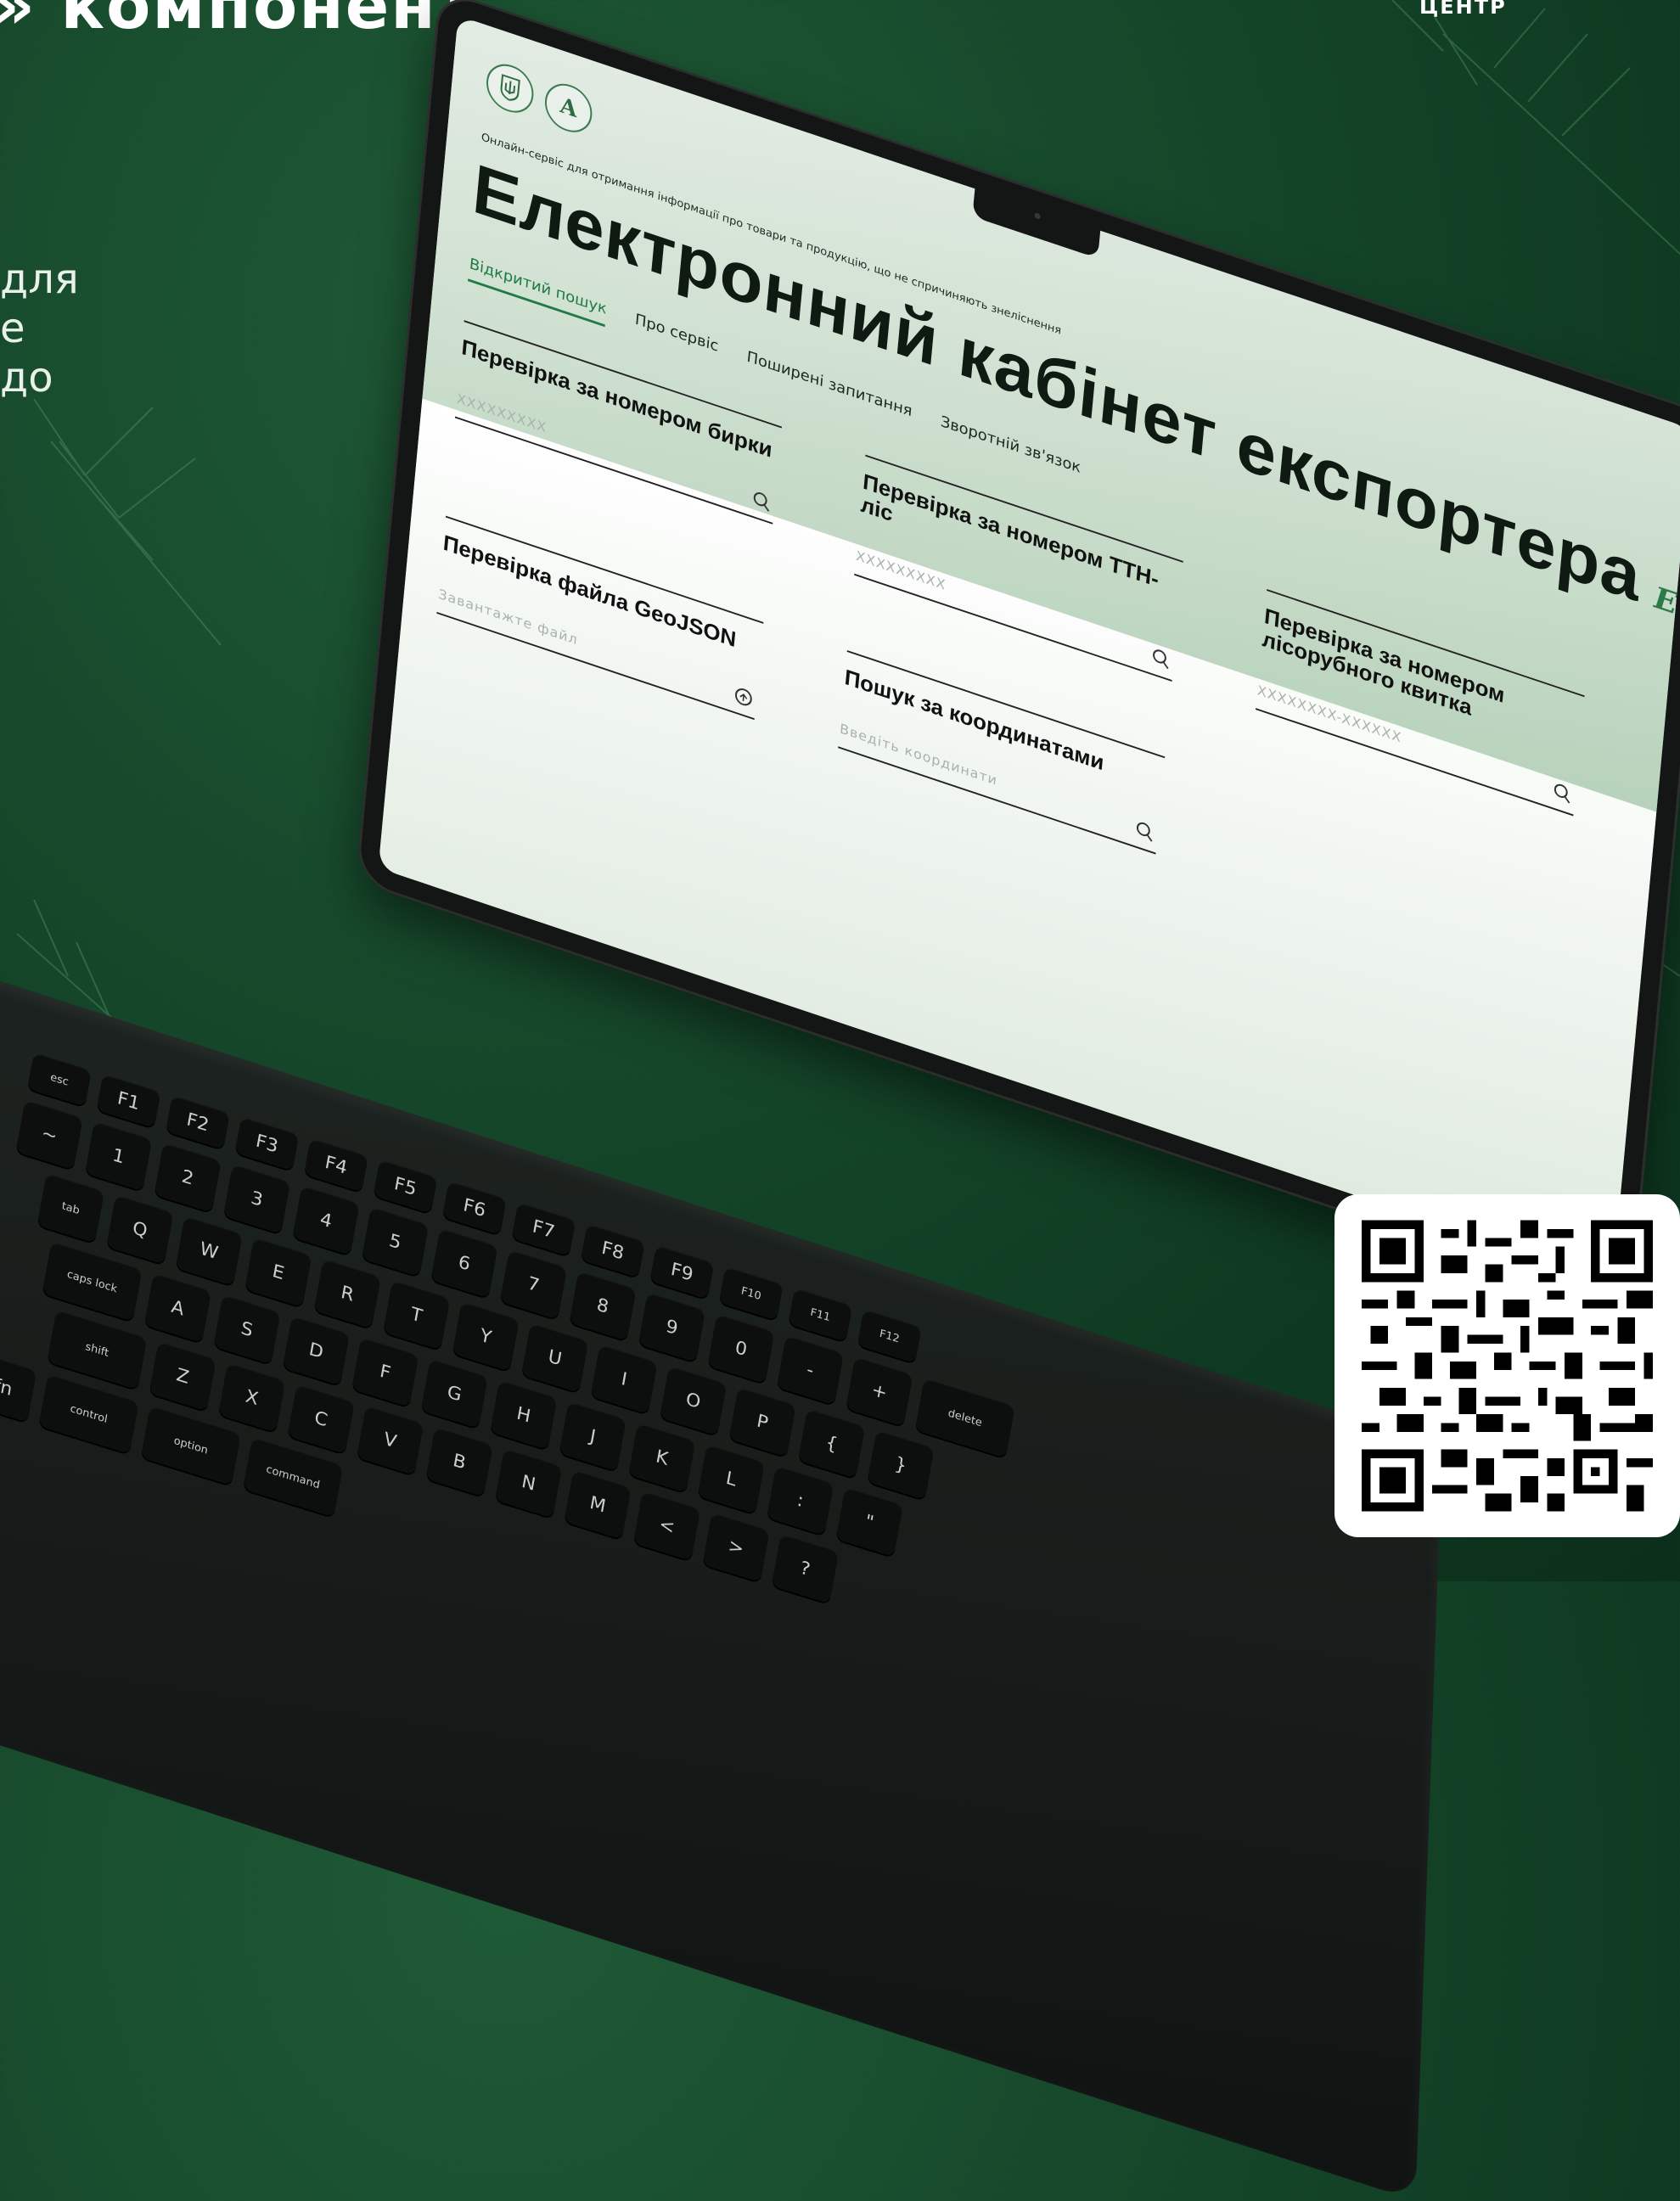  I want to click on keyboard-key: }, so click(901, 1464).